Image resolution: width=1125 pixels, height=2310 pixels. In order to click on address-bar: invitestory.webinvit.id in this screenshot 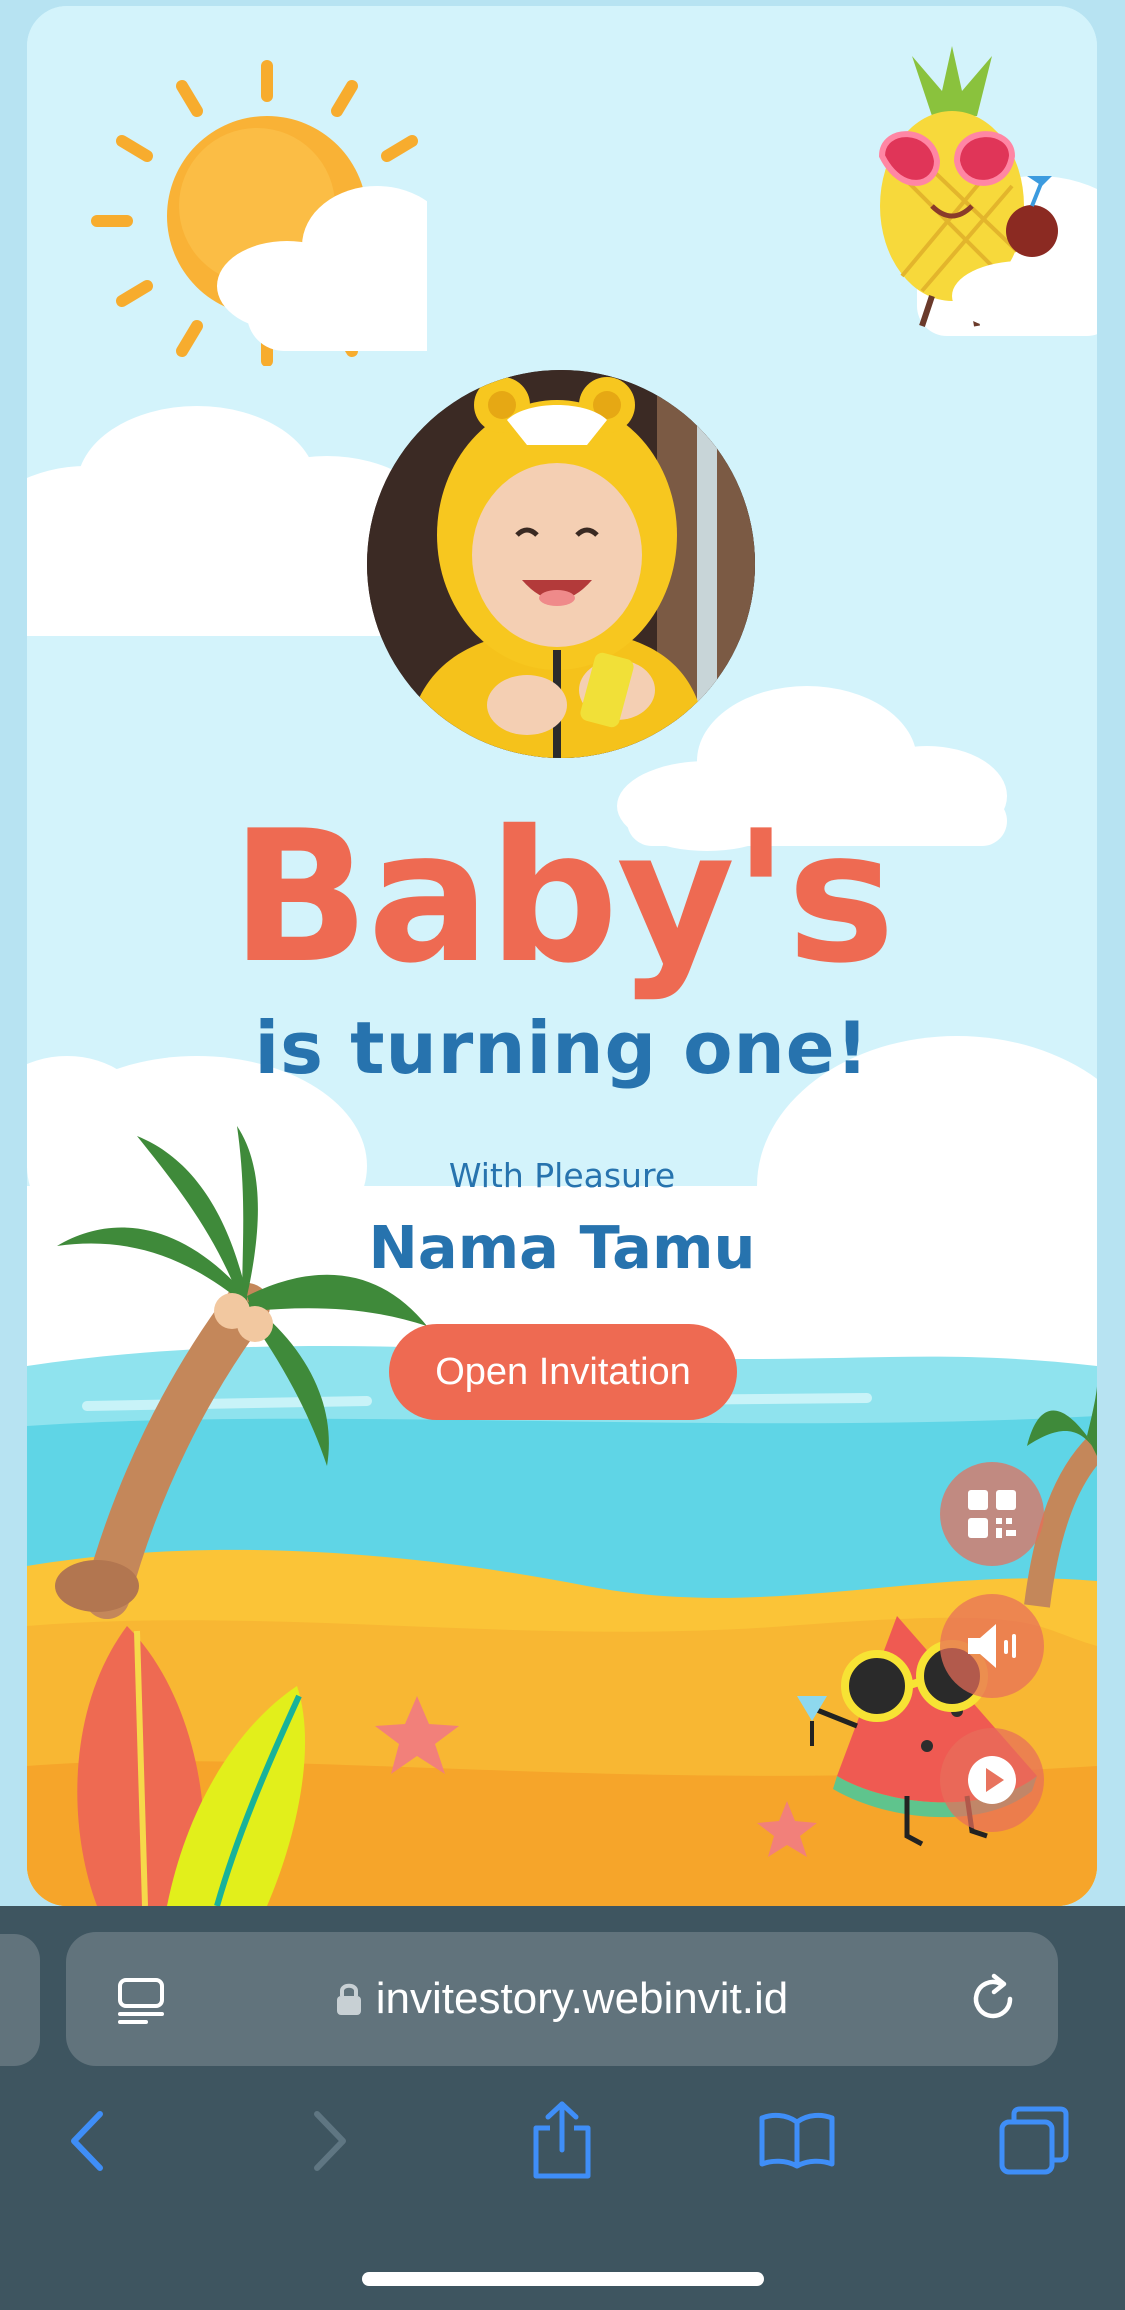, I will do `click(562, 1999)`.